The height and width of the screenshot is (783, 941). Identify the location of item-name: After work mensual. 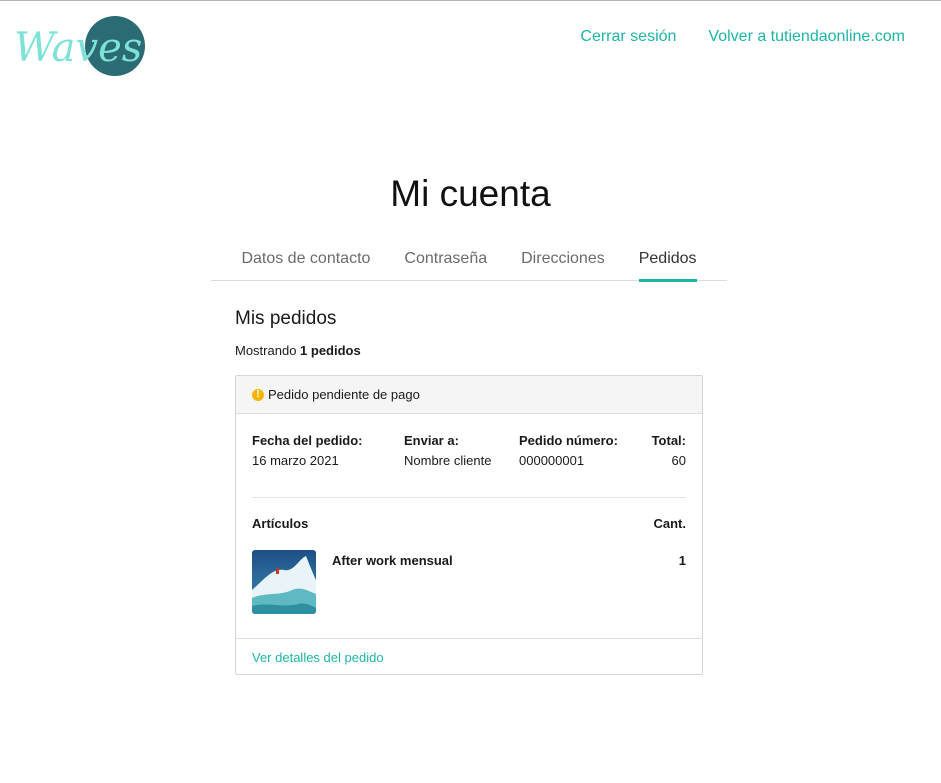
(392, 560).